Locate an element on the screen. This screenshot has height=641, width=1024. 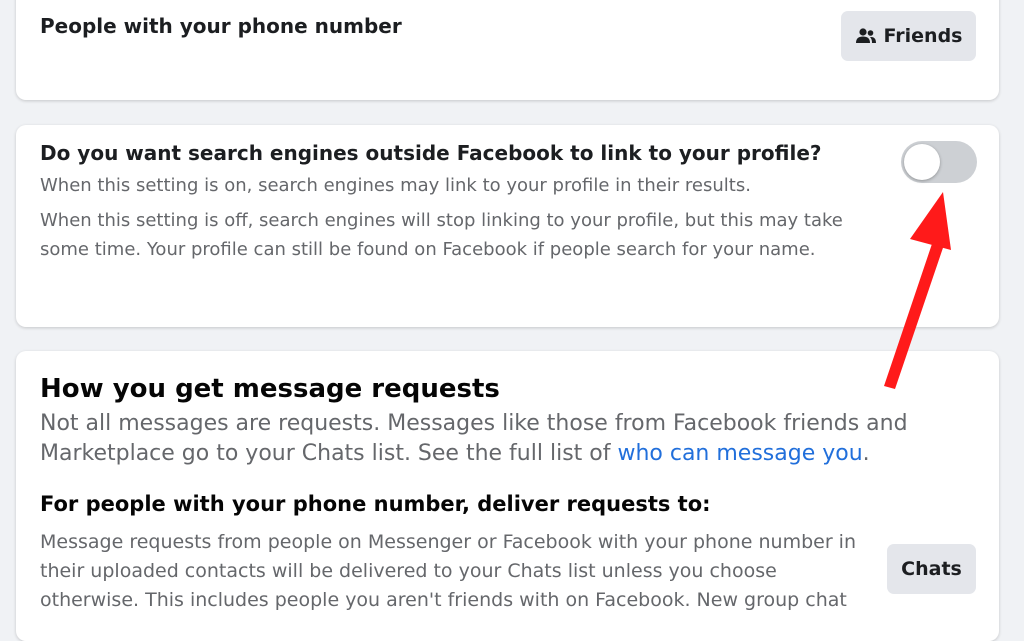
chats-button-label: Chats is located at coordinates (931, 569).